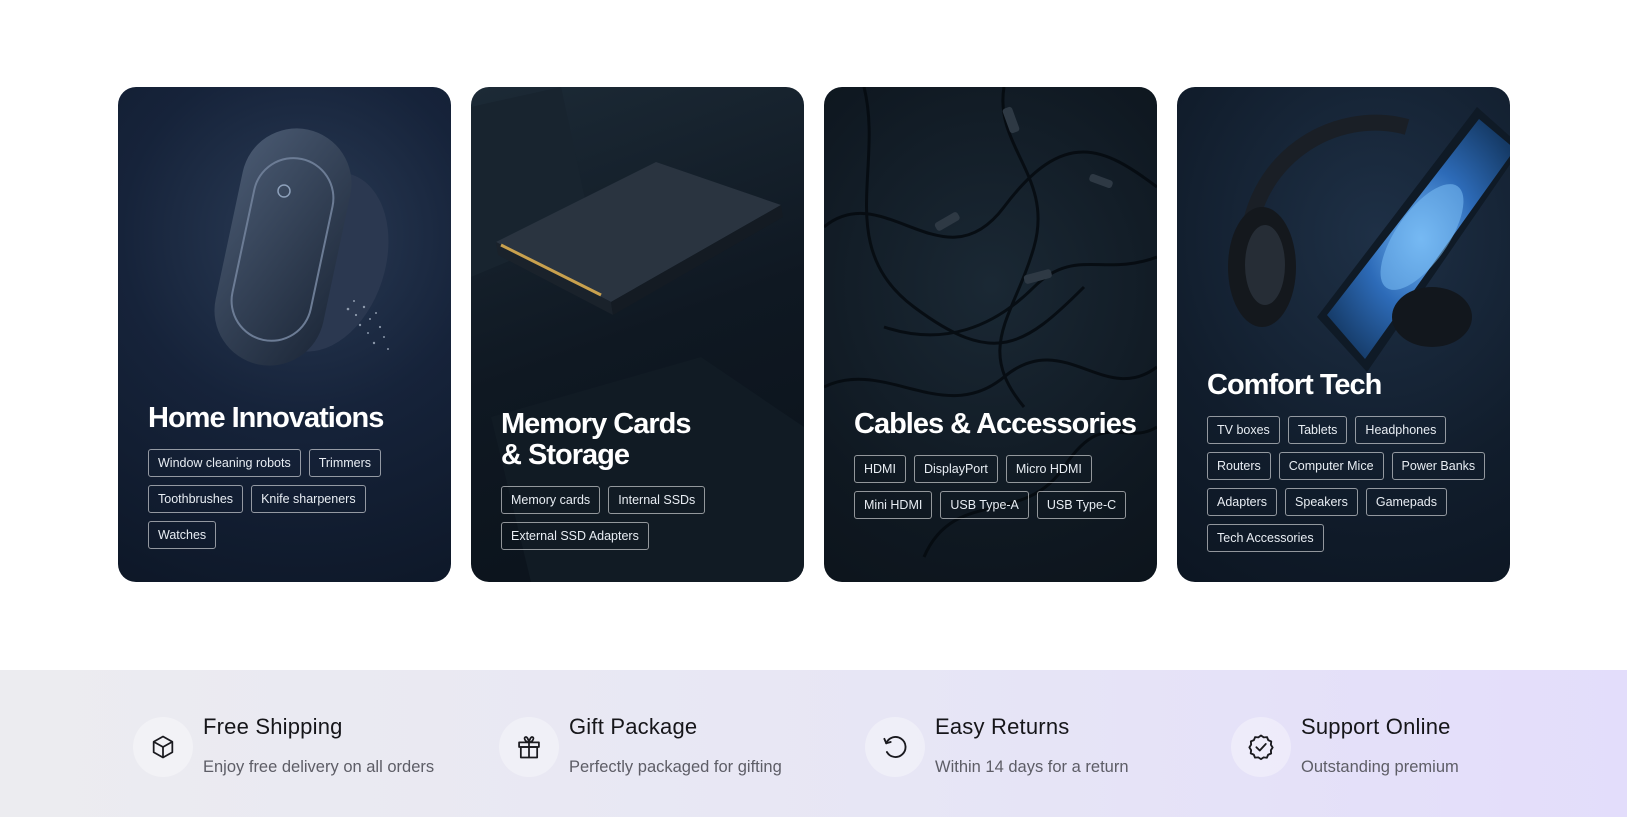  Describe the element at coordinates (995, 424) in the screenshot. I see `card-title: Cables & Accessories` at that location.